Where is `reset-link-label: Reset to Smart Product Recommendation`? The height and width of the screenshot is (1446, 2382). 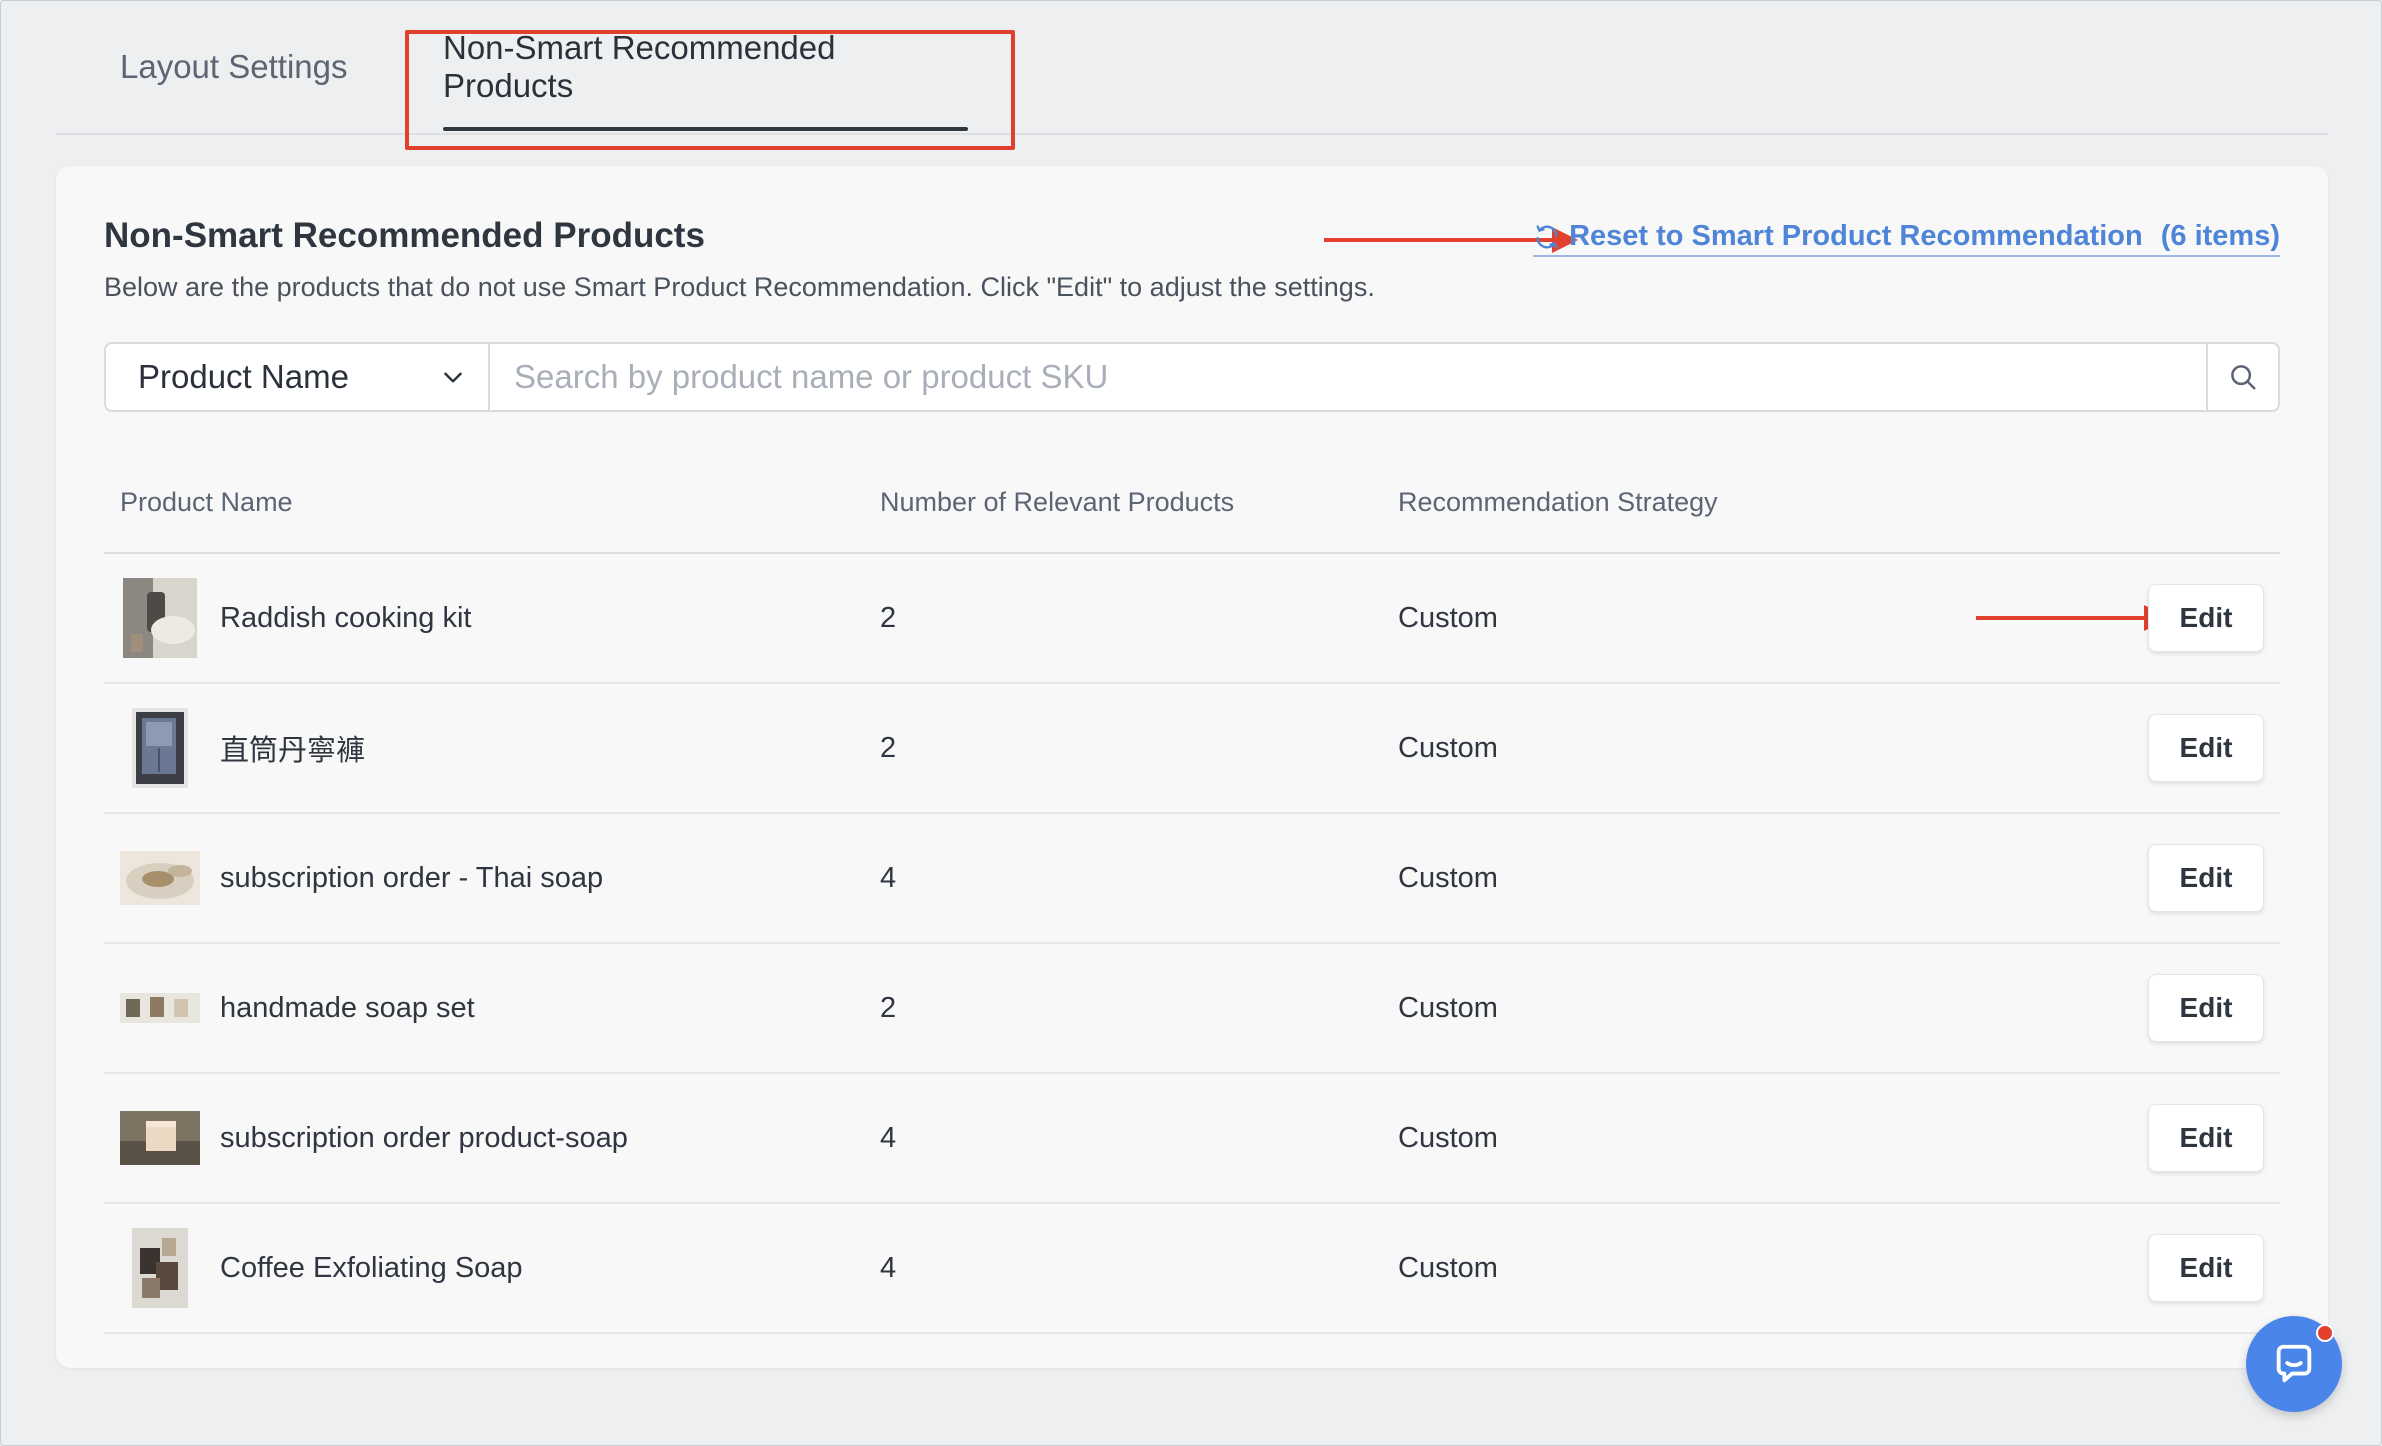 reset-link-label: Reset to Smart Product Recommendation is located at coordinates (1856, 236).